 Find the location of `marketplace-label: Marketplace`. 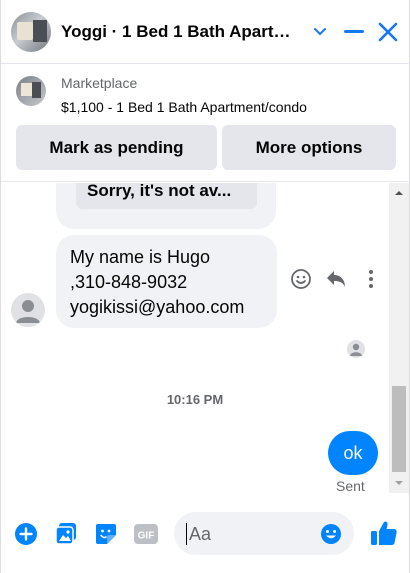

marketplace-label: Marketplace is located at coordinates (99, 83).